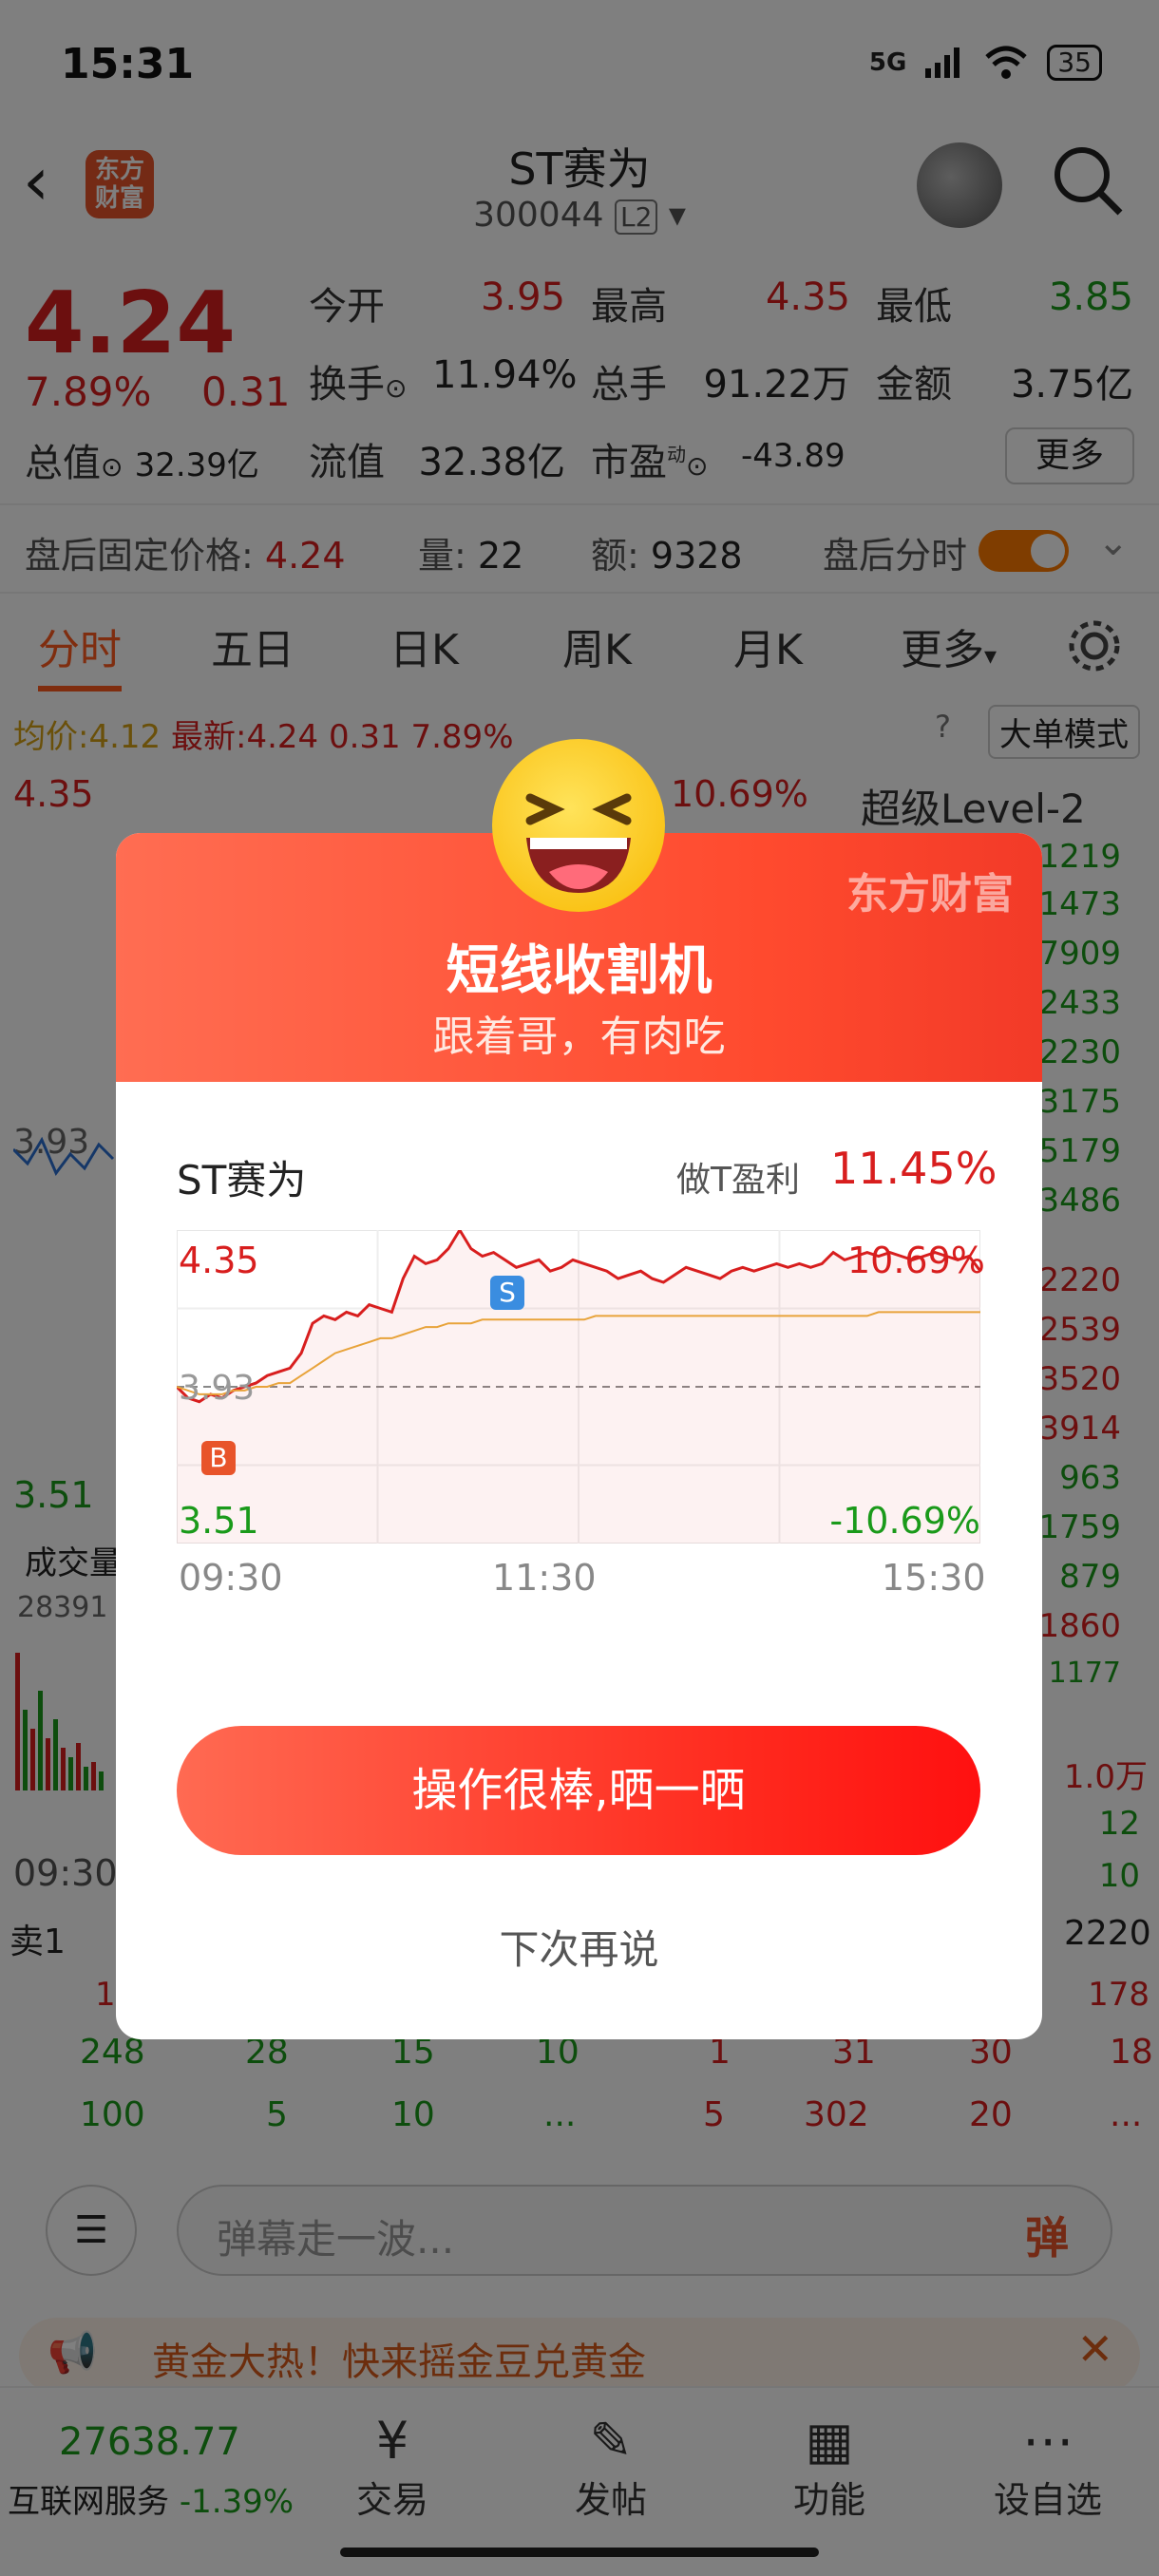 The image size is (1159, 2576). I want to click on chart-y-mid: 3.93, so click(217, 1388).